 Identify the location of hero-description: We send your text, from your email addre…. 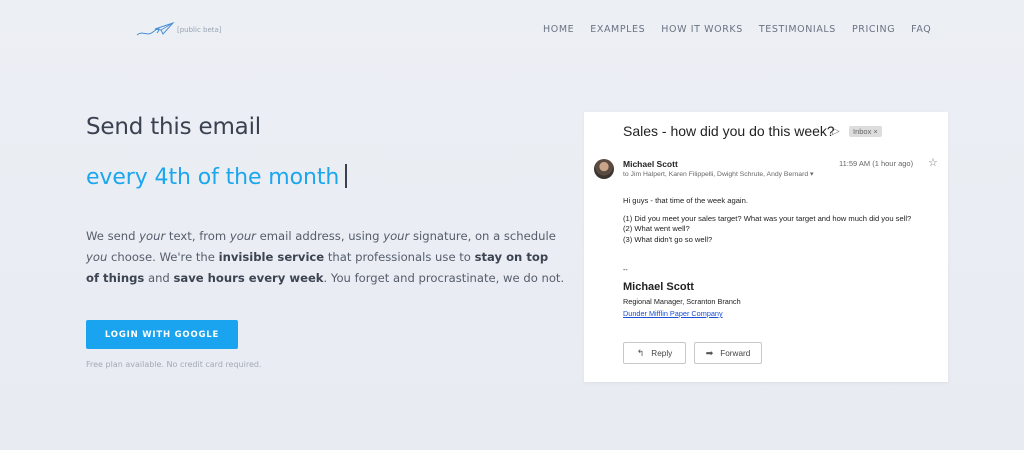
(325, 257).